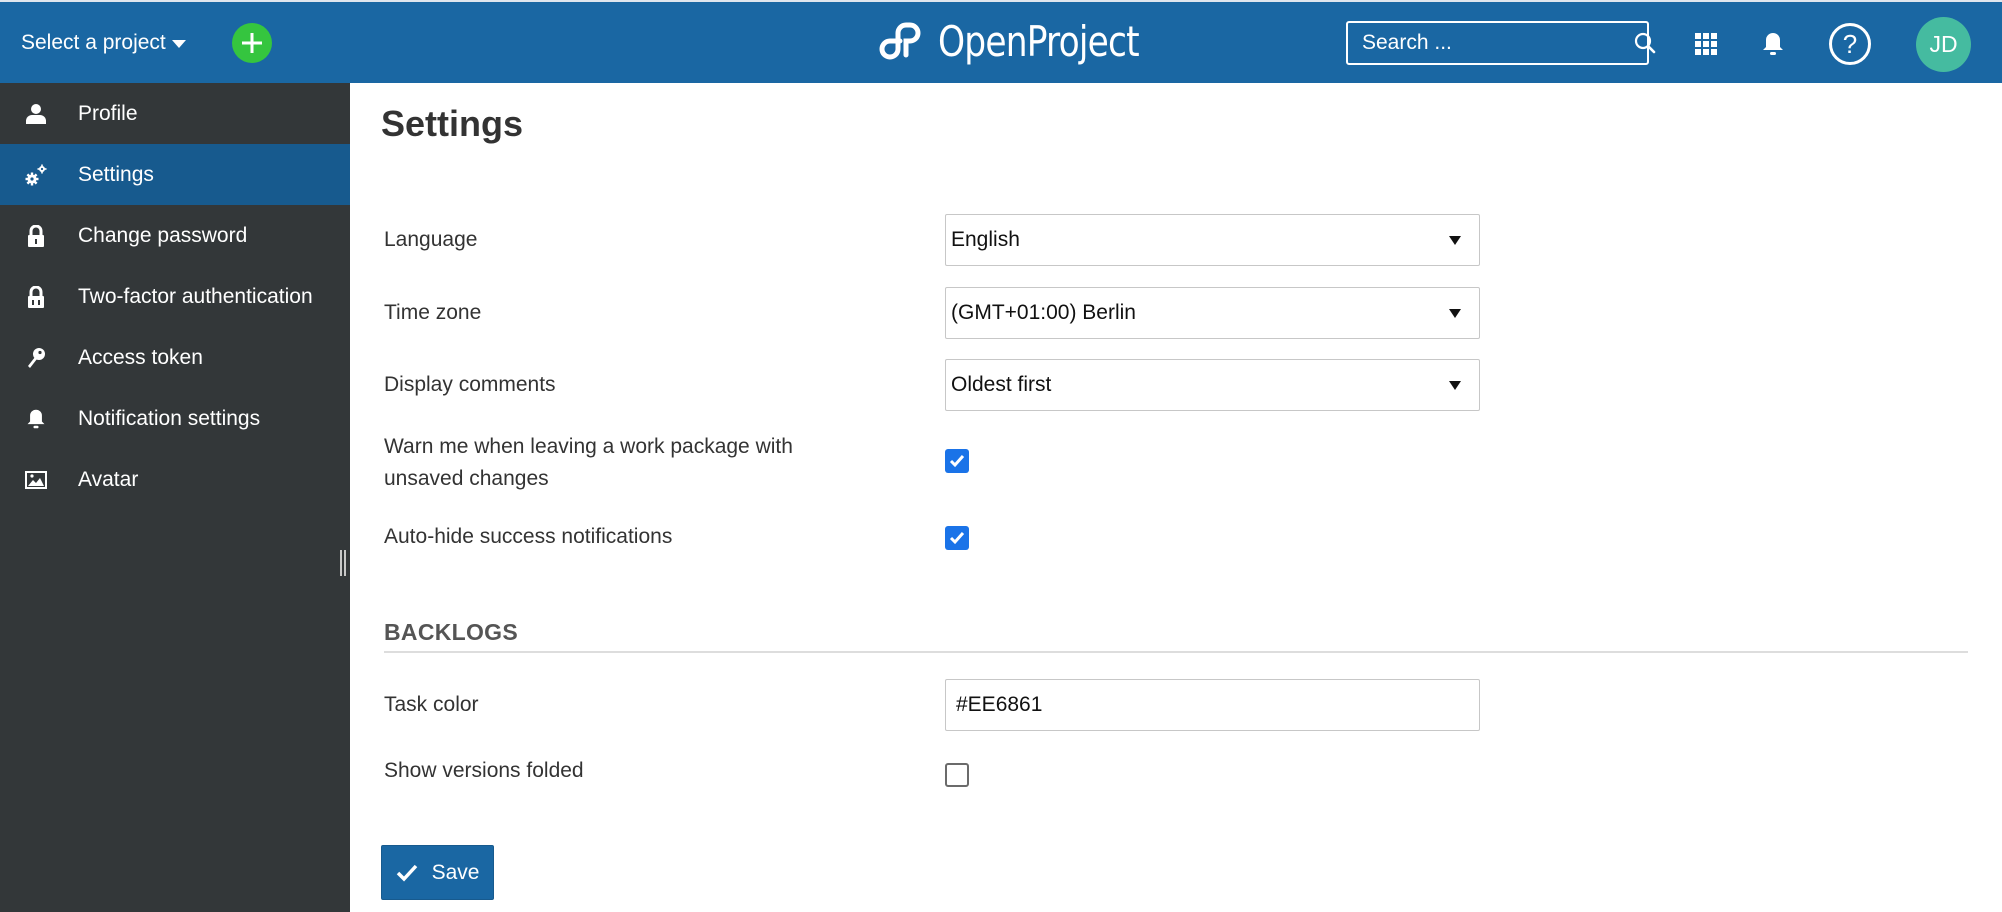  Describe the element at coordinates (175, 113) in the screenshot. I see `sidebar-item-profile: Profile` at that location.